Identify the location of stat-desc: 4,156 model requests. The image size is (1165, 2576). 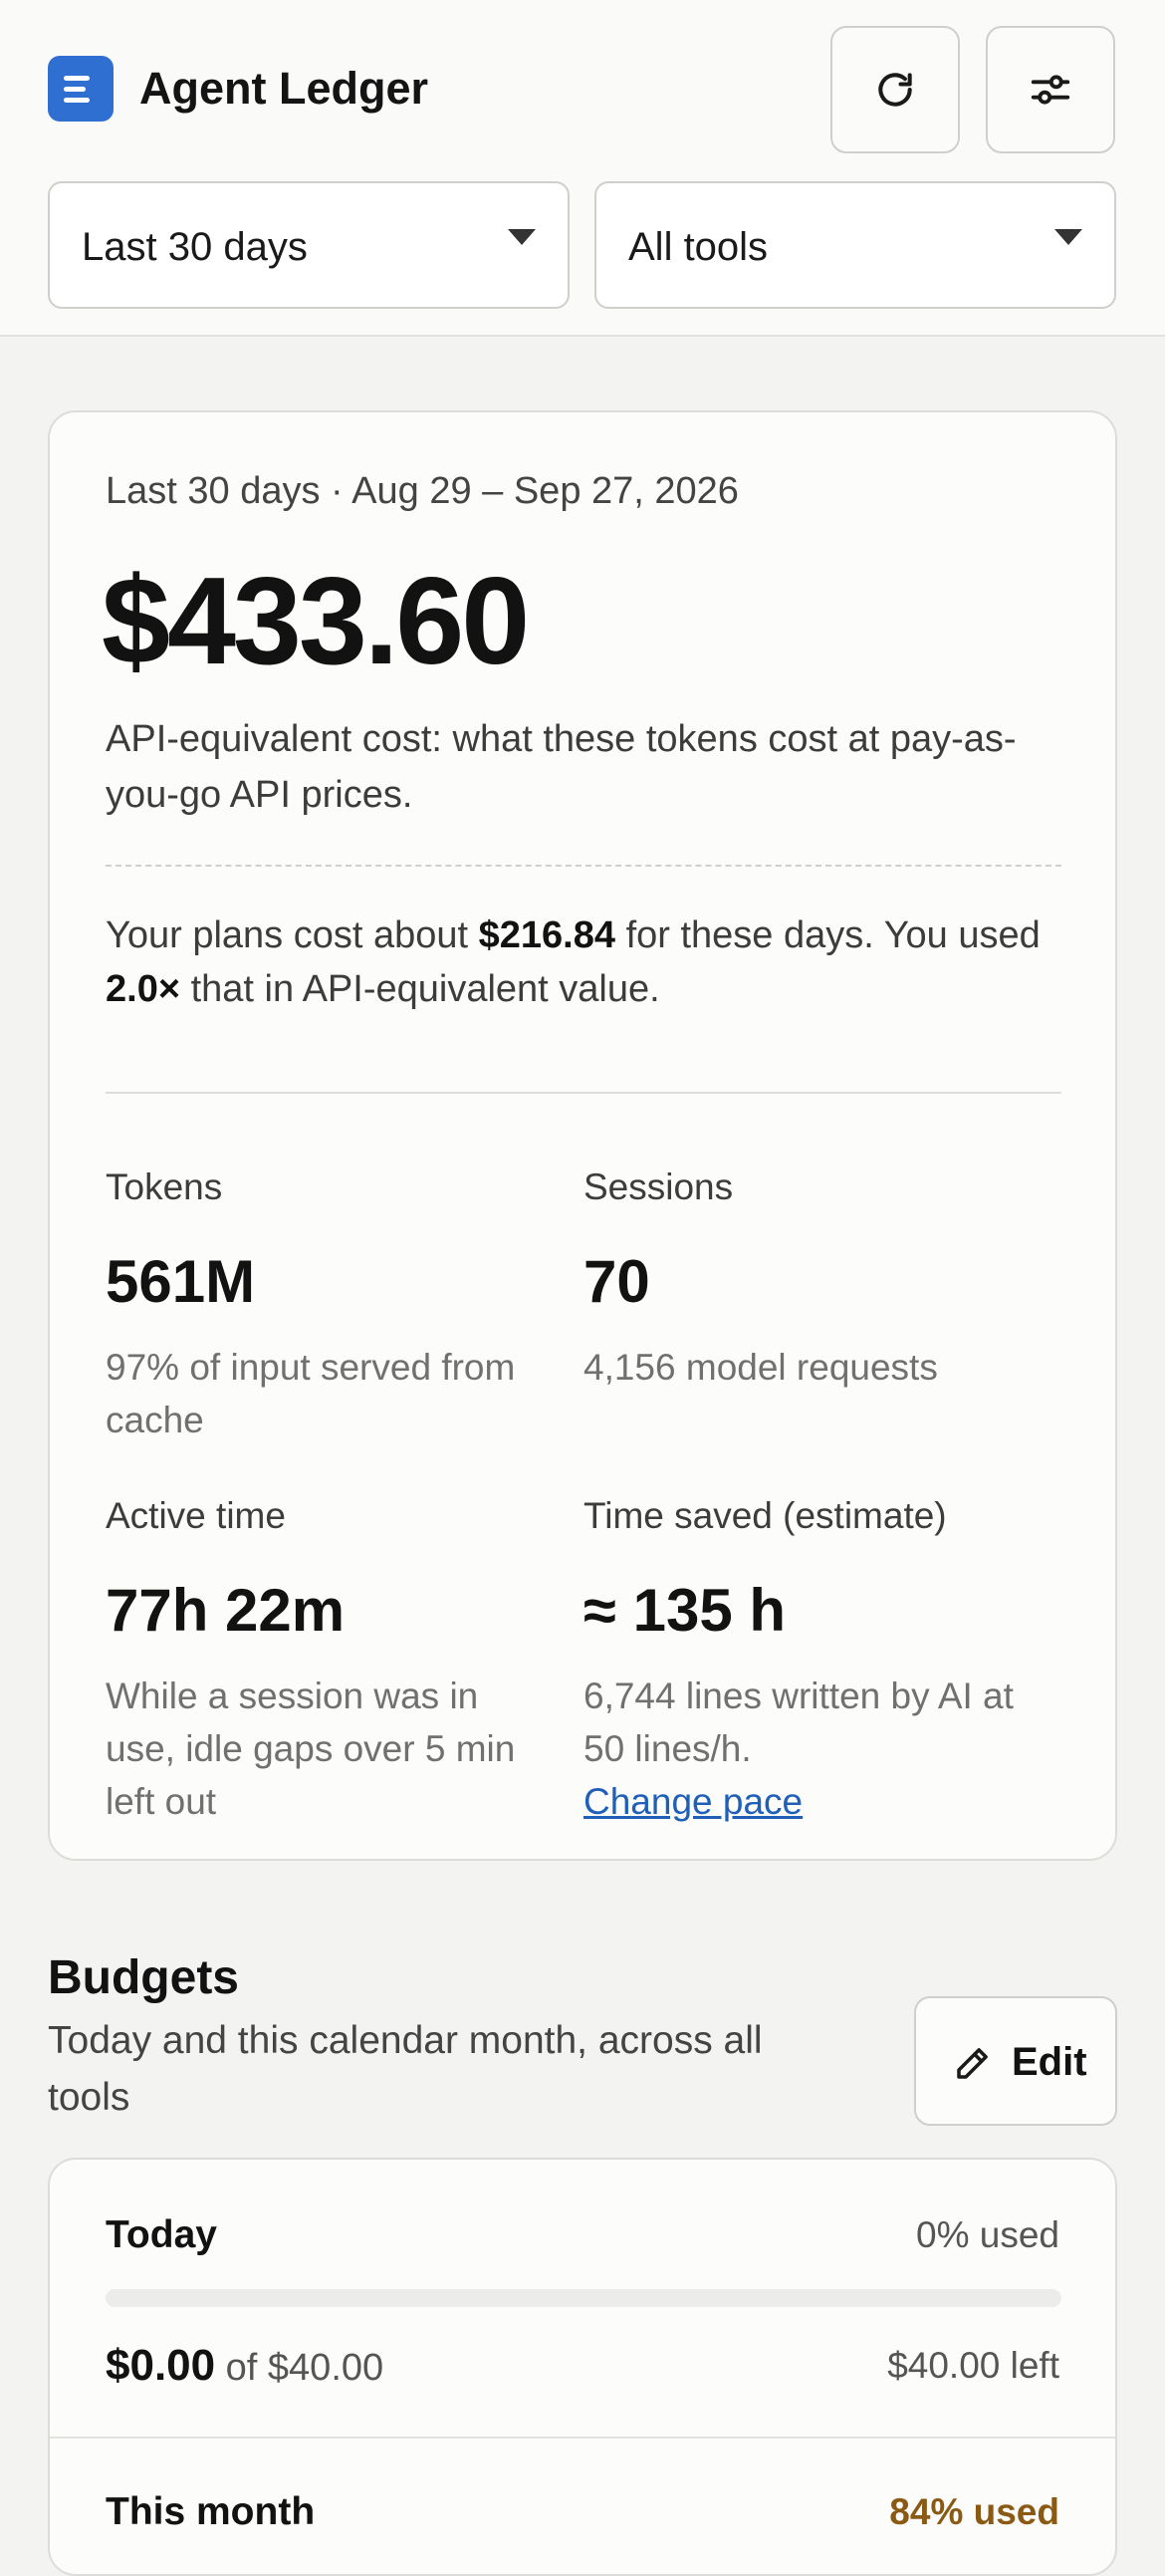
(761, 1367).